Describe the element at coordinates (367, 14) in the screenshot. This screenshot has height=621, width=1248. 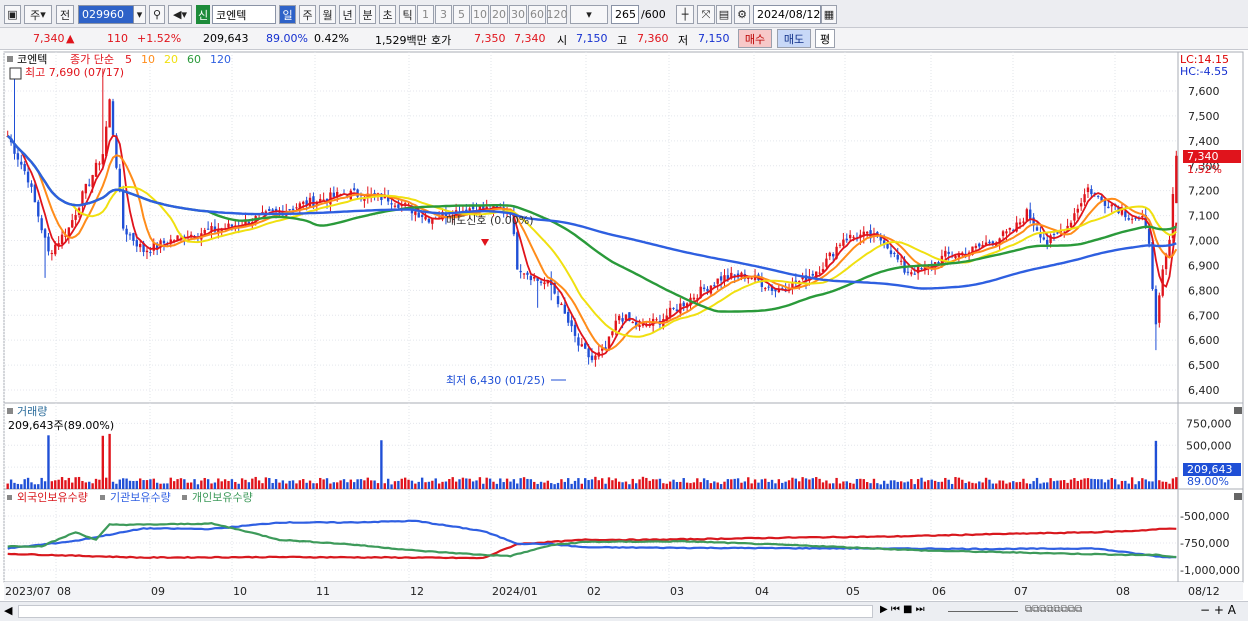
I see `period-4: 분` at that location.